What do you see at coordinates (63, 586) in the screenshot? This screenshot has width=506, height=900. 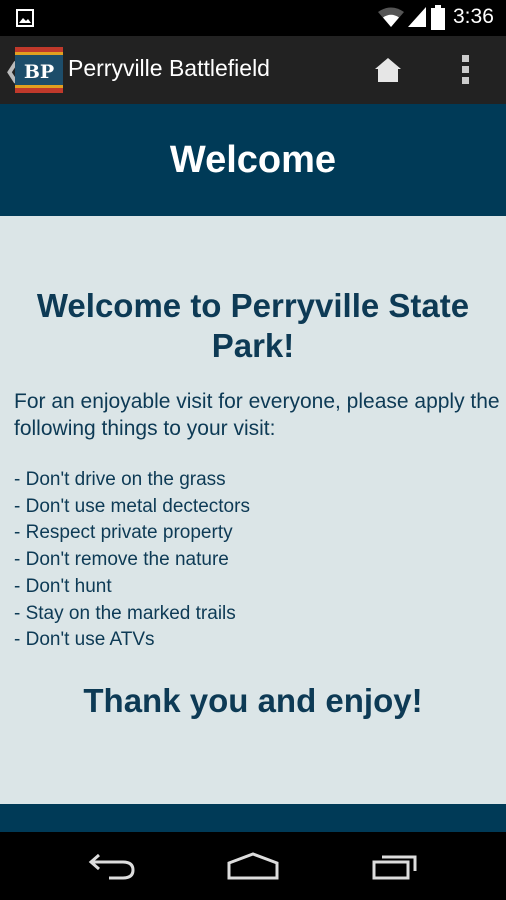 I see `list-item: - Don't hunt` at bounding box center [63, 586].